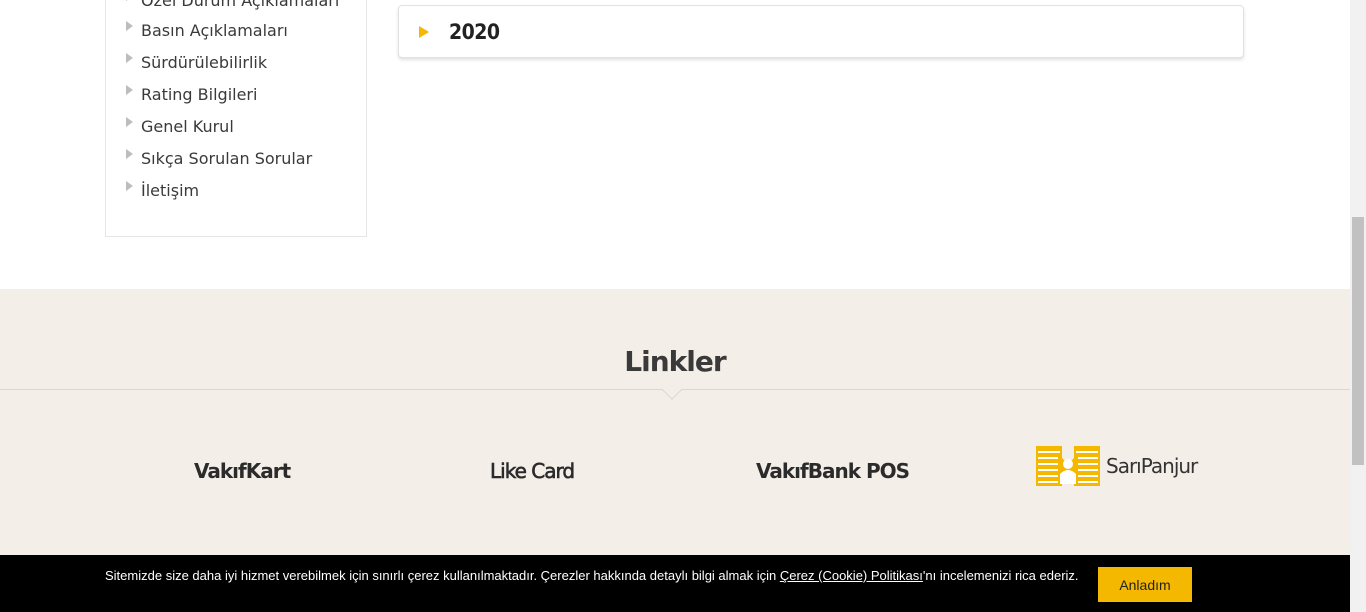  I want to click on sidebar-item-genel-kurul: Genel Kurul, so click(180, 126).